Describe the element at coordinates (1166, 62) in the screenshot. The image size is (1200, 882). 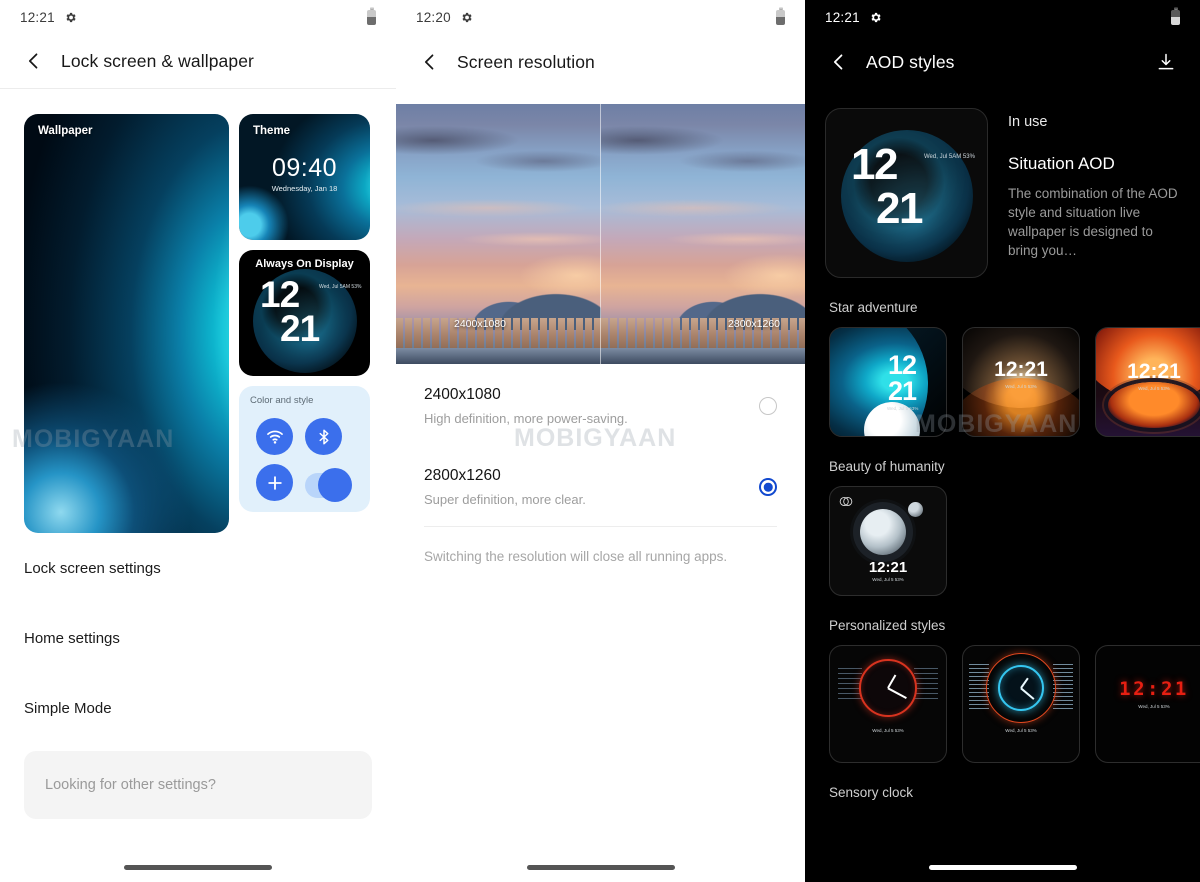
I see `download-icon` at that location.